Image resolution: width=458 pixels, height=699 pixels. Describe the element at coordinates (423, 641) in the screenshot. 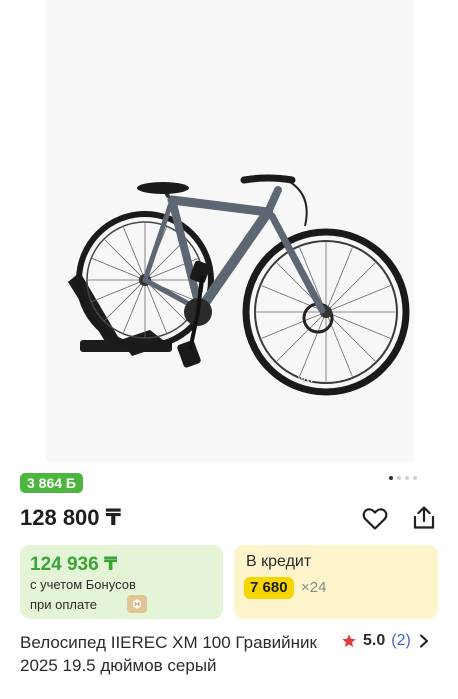

I see `chevron-right-icon` at that location.